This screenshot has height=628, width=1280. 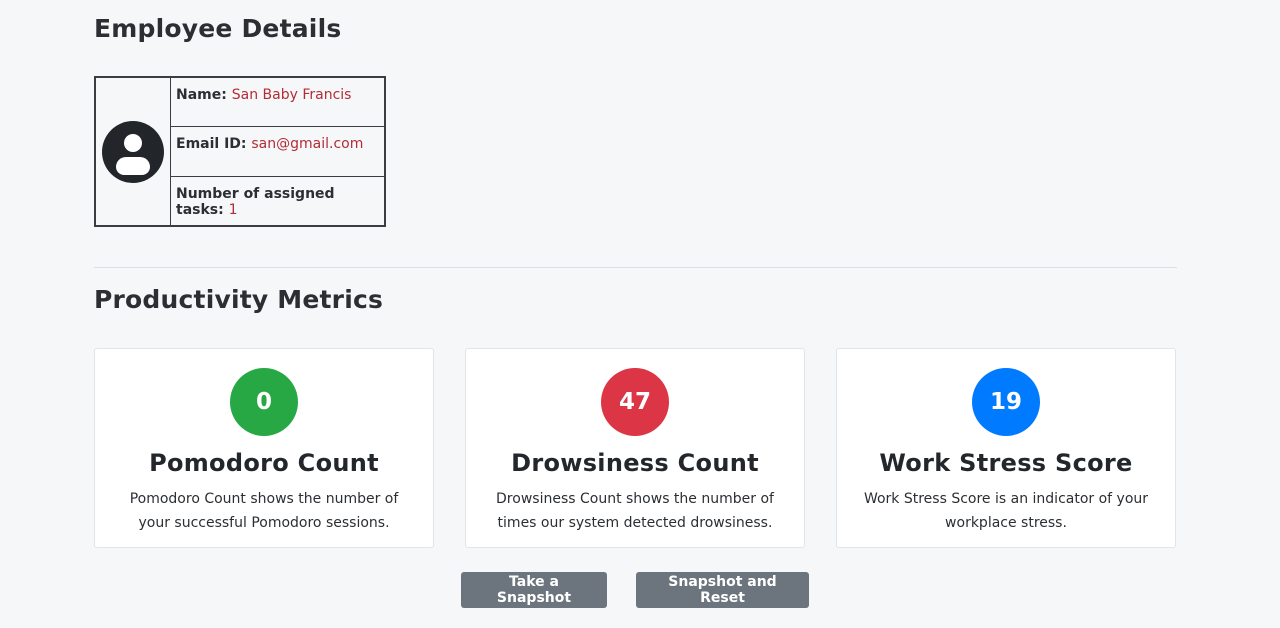 What do you see at coordinates (239, 299) in the screenshot?
I see `productivity-metrics-heading: Productivity Metrics` at bounding box center [239, 299].